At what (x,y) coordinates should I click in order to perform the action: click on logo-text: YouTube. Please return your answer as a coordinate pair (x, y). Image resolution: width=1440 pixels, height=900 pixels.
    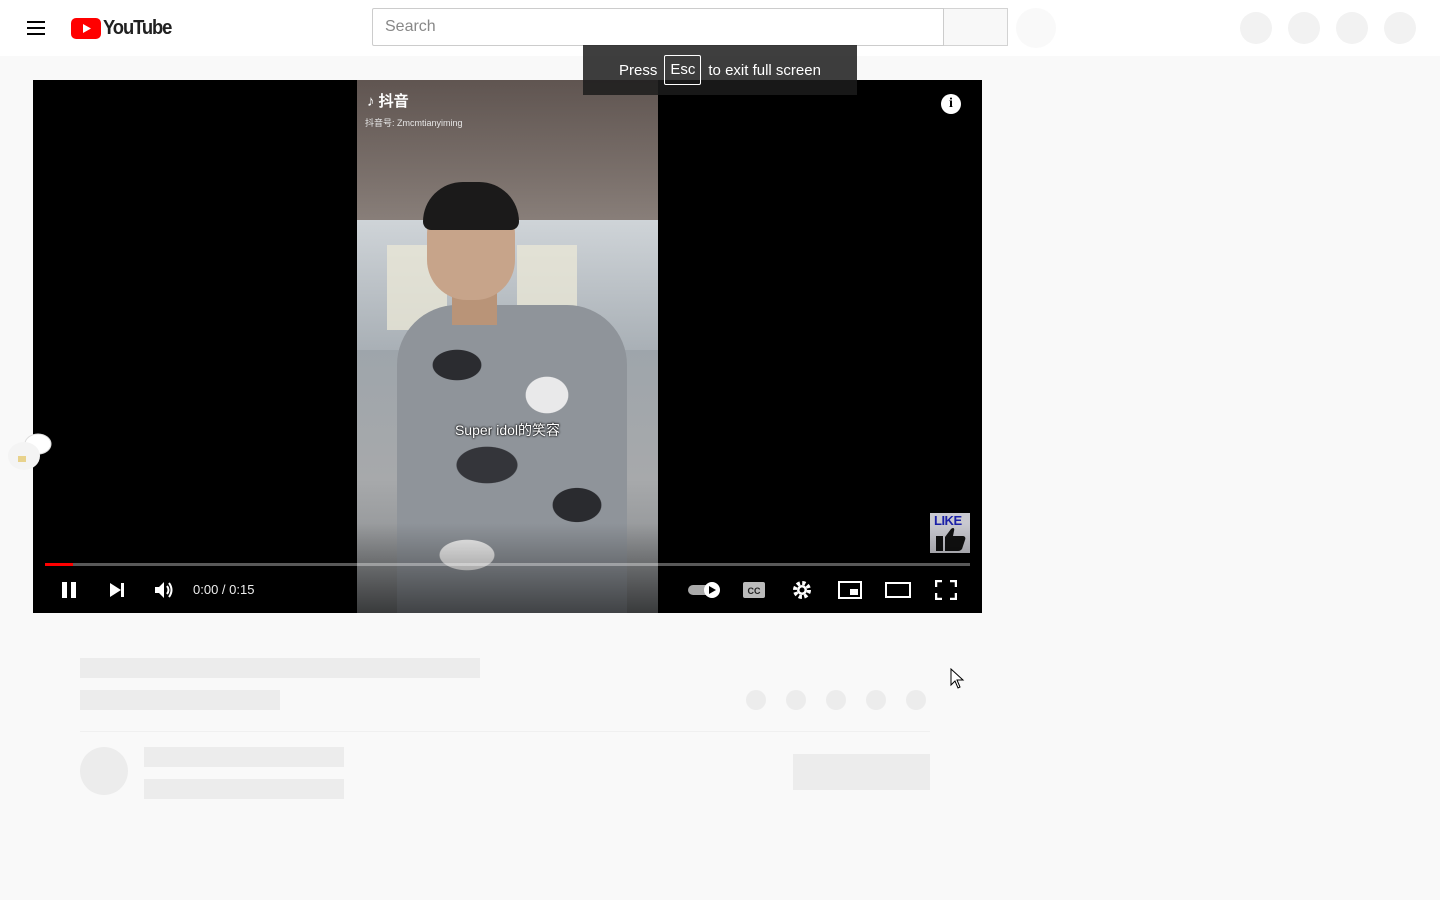
    Looking at the image, I should click on (137, 27).